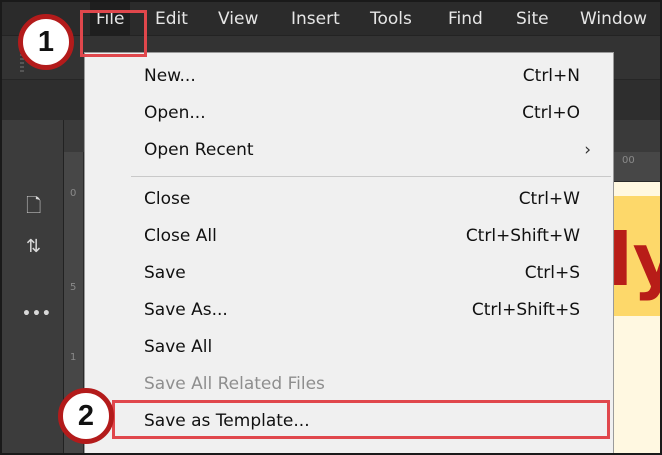 The width and height of the screenshot is (662, 455). What do you see at coordinates (110, 19) in the screenshot?
I see `menu-file: File` at bounding box center [110, 19].